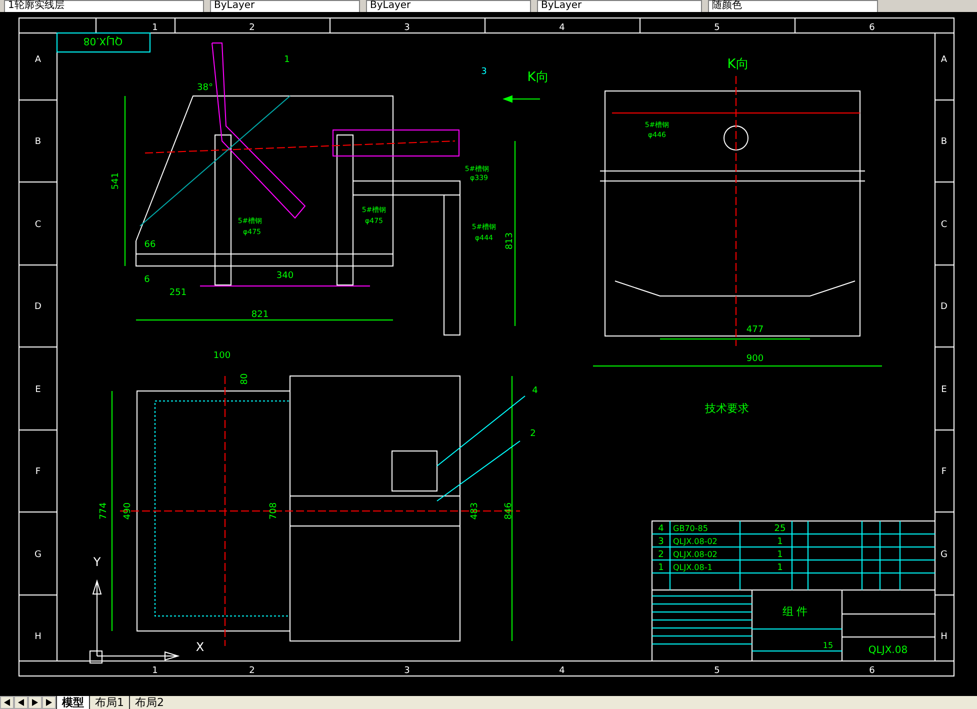 The image size is (977, 709). Describe the element at coordinates (135, 621) in the screenshot. I see `ucs-icon` at that location.